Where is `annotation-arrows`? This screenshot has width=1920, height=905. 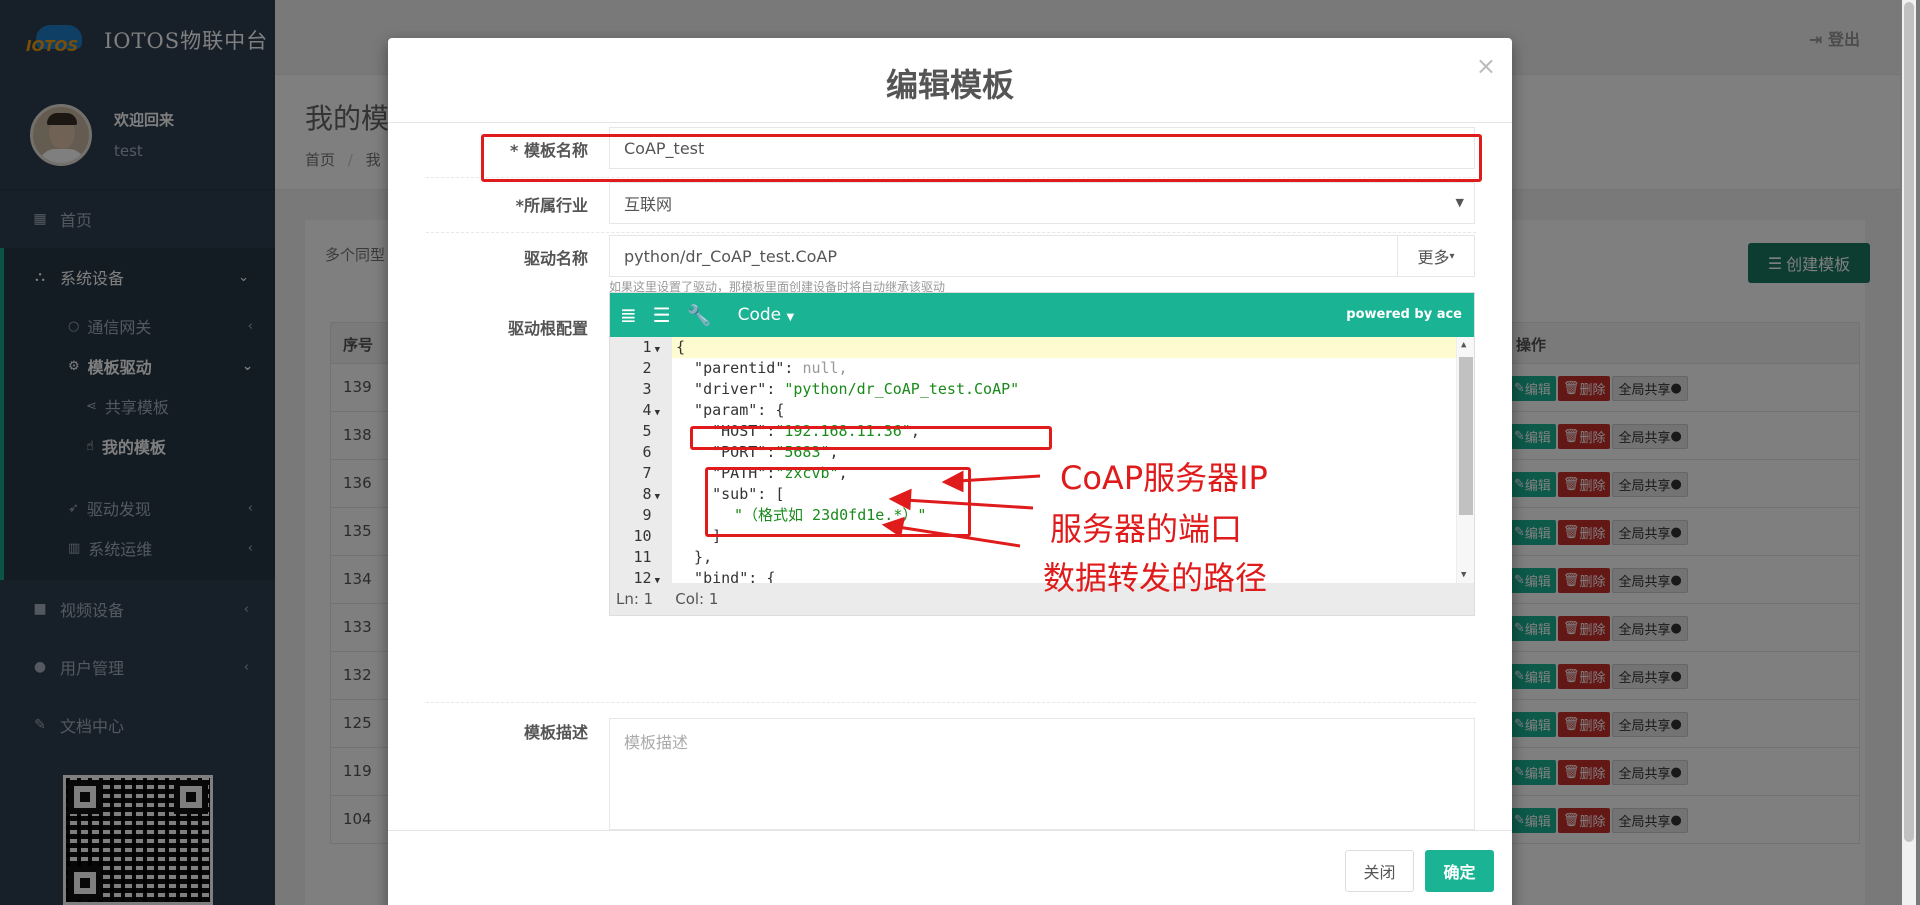 annotation-arrows is located at coordinates (961, 509).